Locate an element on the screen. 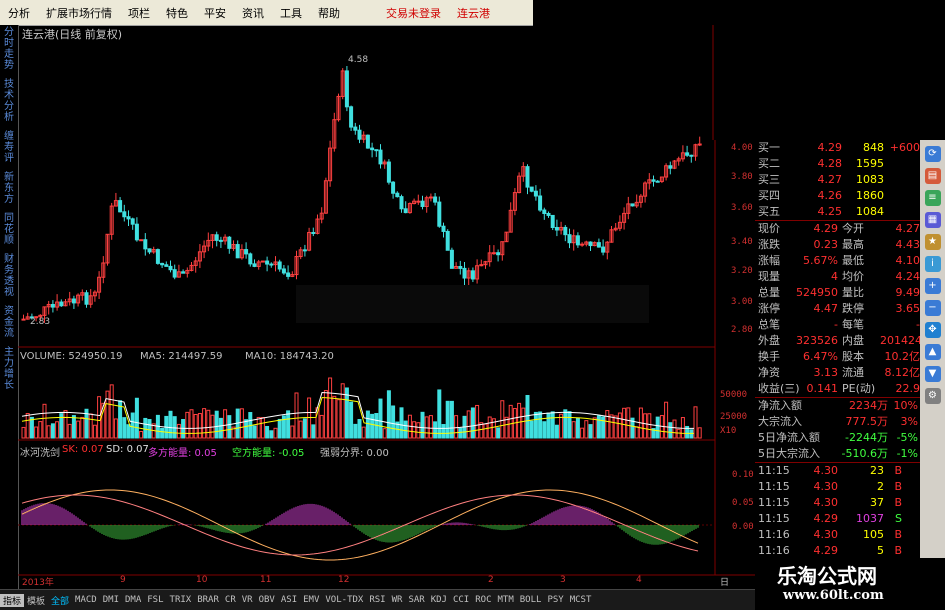  tick-volume: 23 is located at coordinates (877, 470).